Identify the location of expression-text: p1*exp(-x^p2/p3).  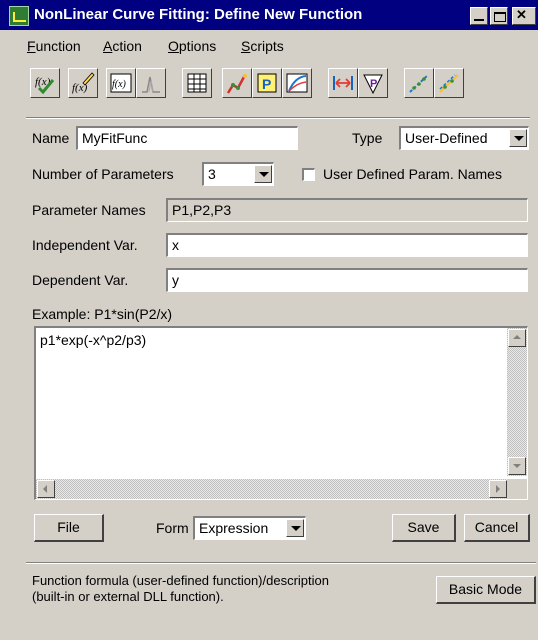
(93, 340).